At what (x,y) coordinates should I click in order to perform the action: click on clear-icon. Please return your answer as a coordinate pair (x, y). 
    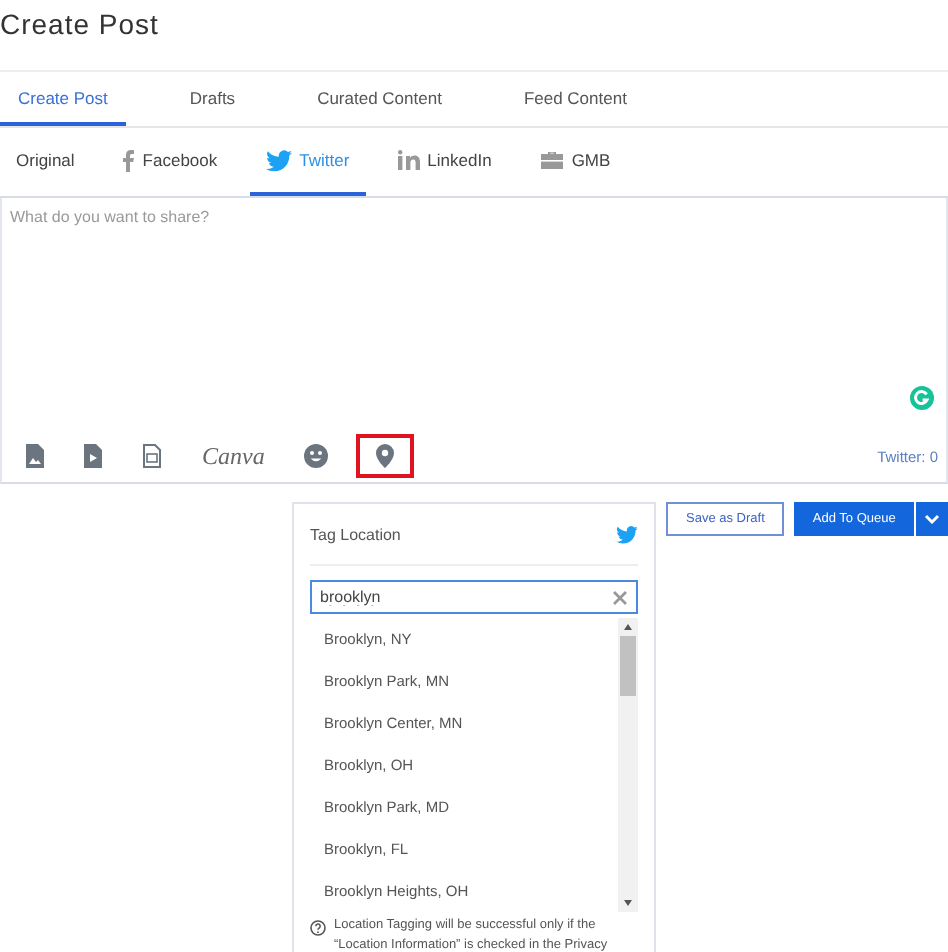
    Looking at the image, I should click on (620, 597).